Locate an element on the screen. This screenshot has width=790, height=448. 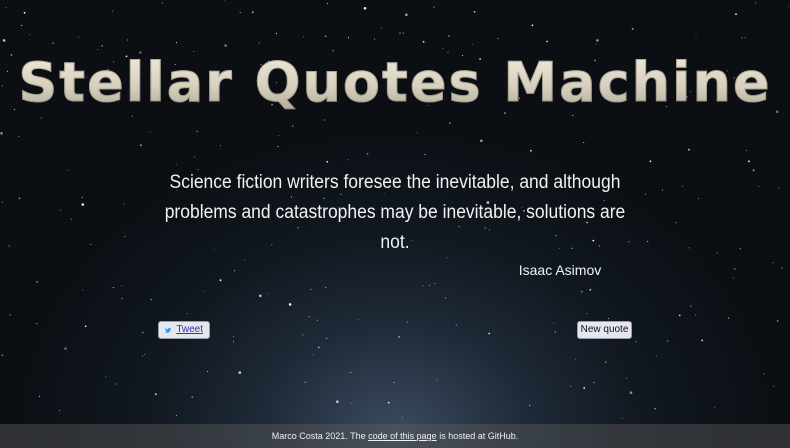
tweet-link: Tweet is located at coordinates (189, 330).